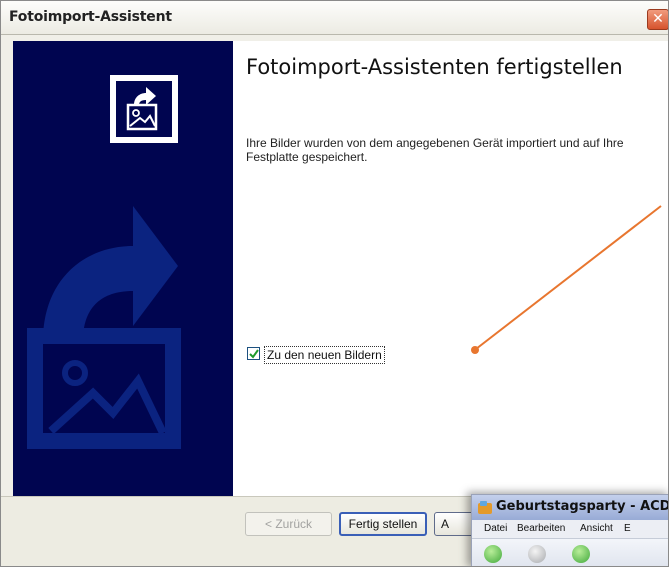 This screenshot has width=669, height=567. What do you see at coordinates (541, 528) in the screenshot?
I see `menu-bearbeiten: Bearbeiten` at bounding box center [541, 528].